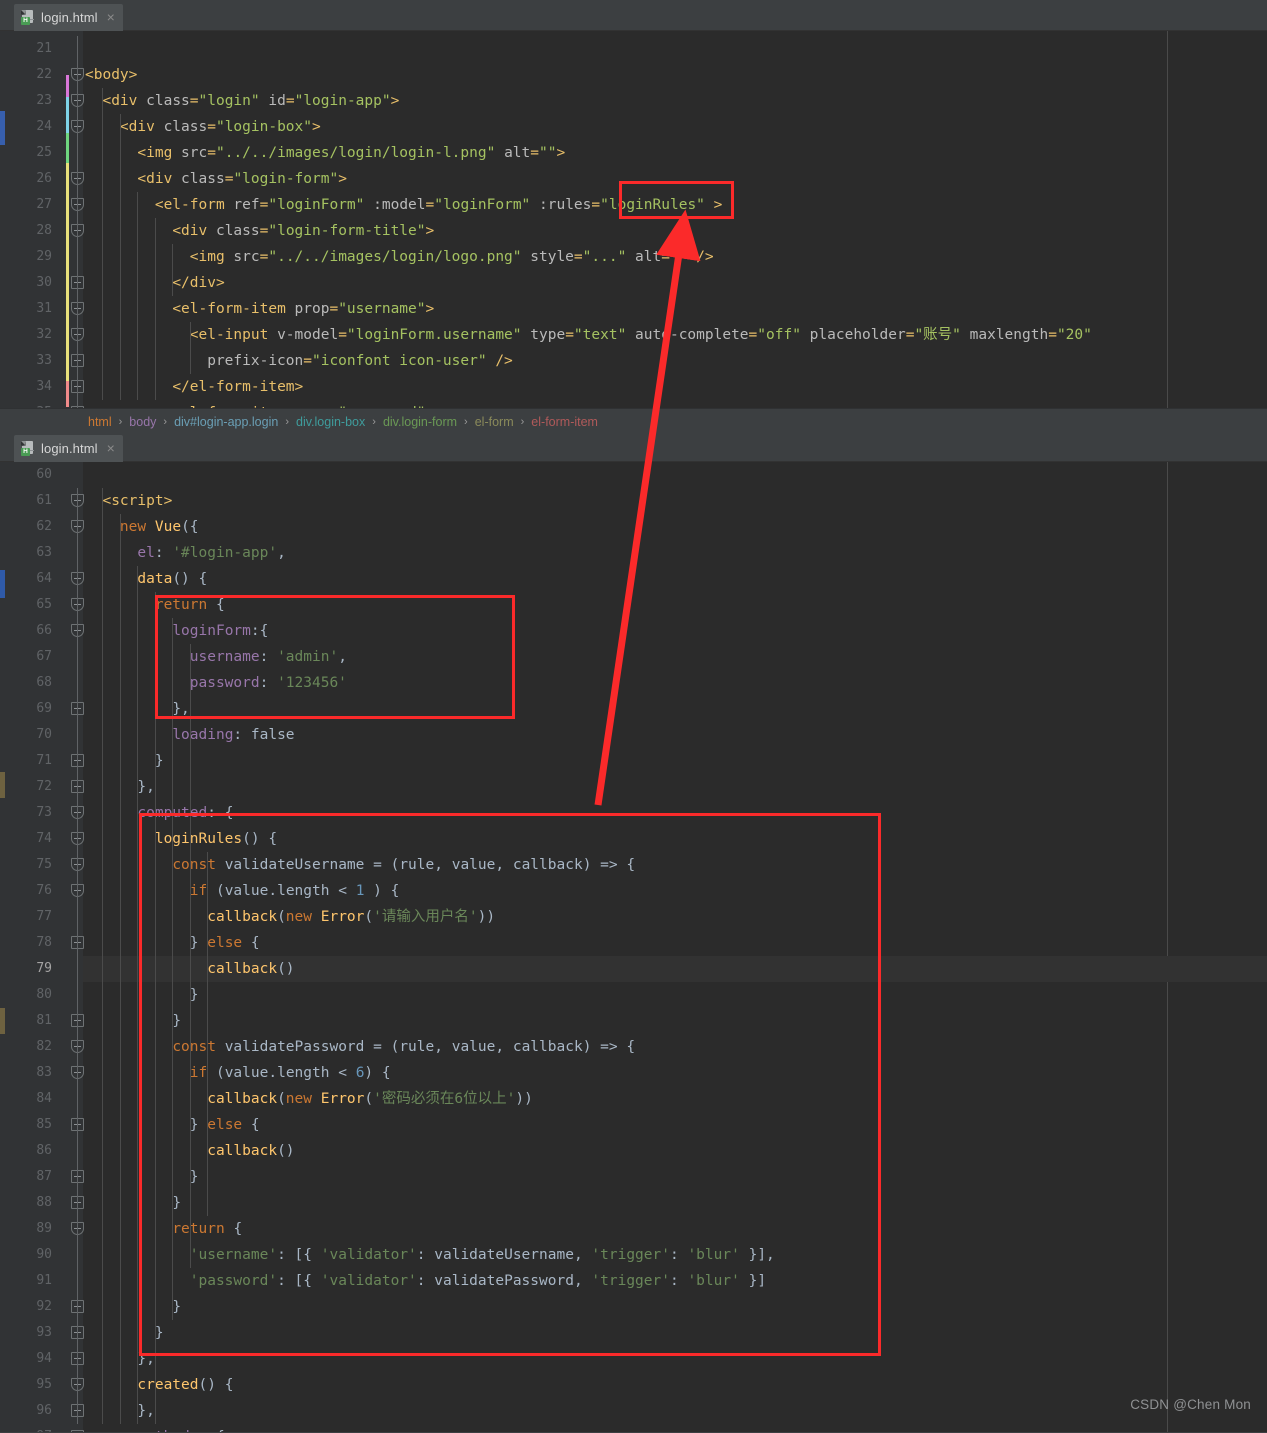 This screenshot has height=1433, width=1267. What do you see at coordinates (330, 422) in the screenshot?
I see `breadcrumb-item: div.login-box` at bounding box center [330, 422].